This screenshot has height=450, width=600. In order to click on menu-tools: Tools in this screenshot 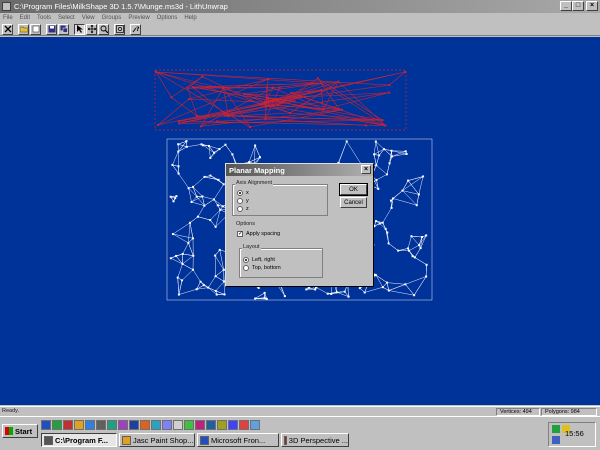, I will do `click(44, 18)`.